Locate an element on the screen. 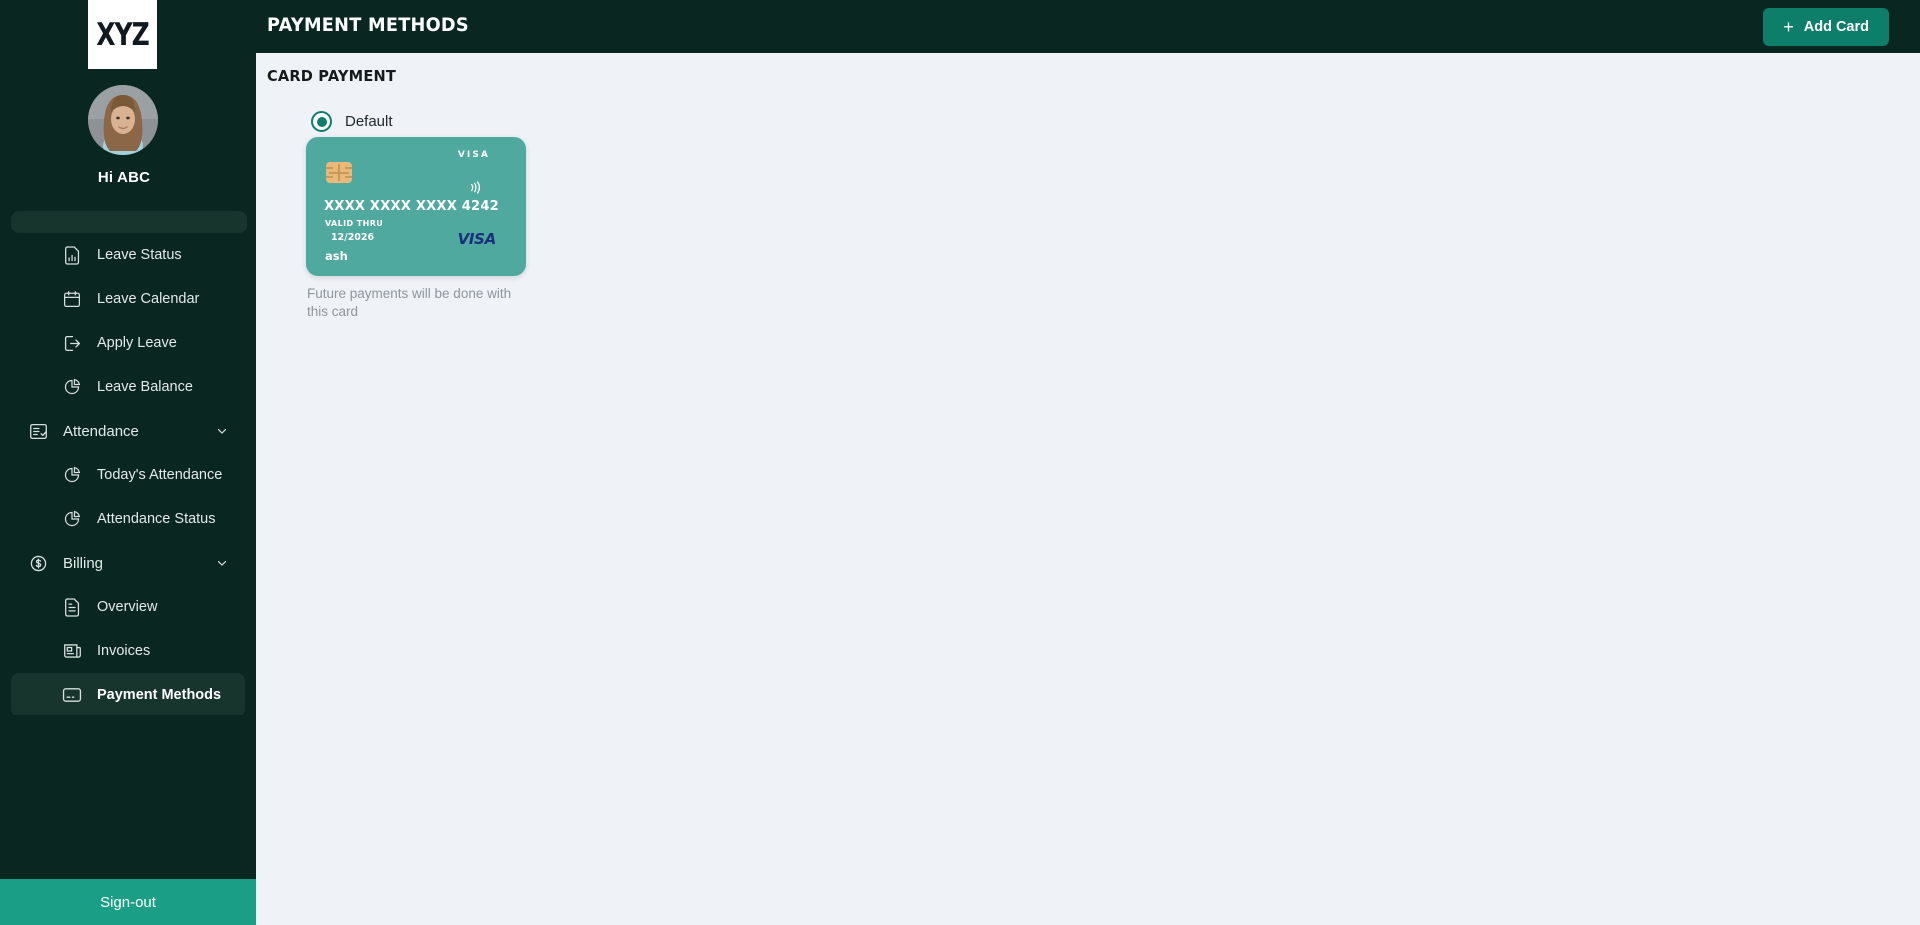  radio-dot is located at coordinates (321, 121).